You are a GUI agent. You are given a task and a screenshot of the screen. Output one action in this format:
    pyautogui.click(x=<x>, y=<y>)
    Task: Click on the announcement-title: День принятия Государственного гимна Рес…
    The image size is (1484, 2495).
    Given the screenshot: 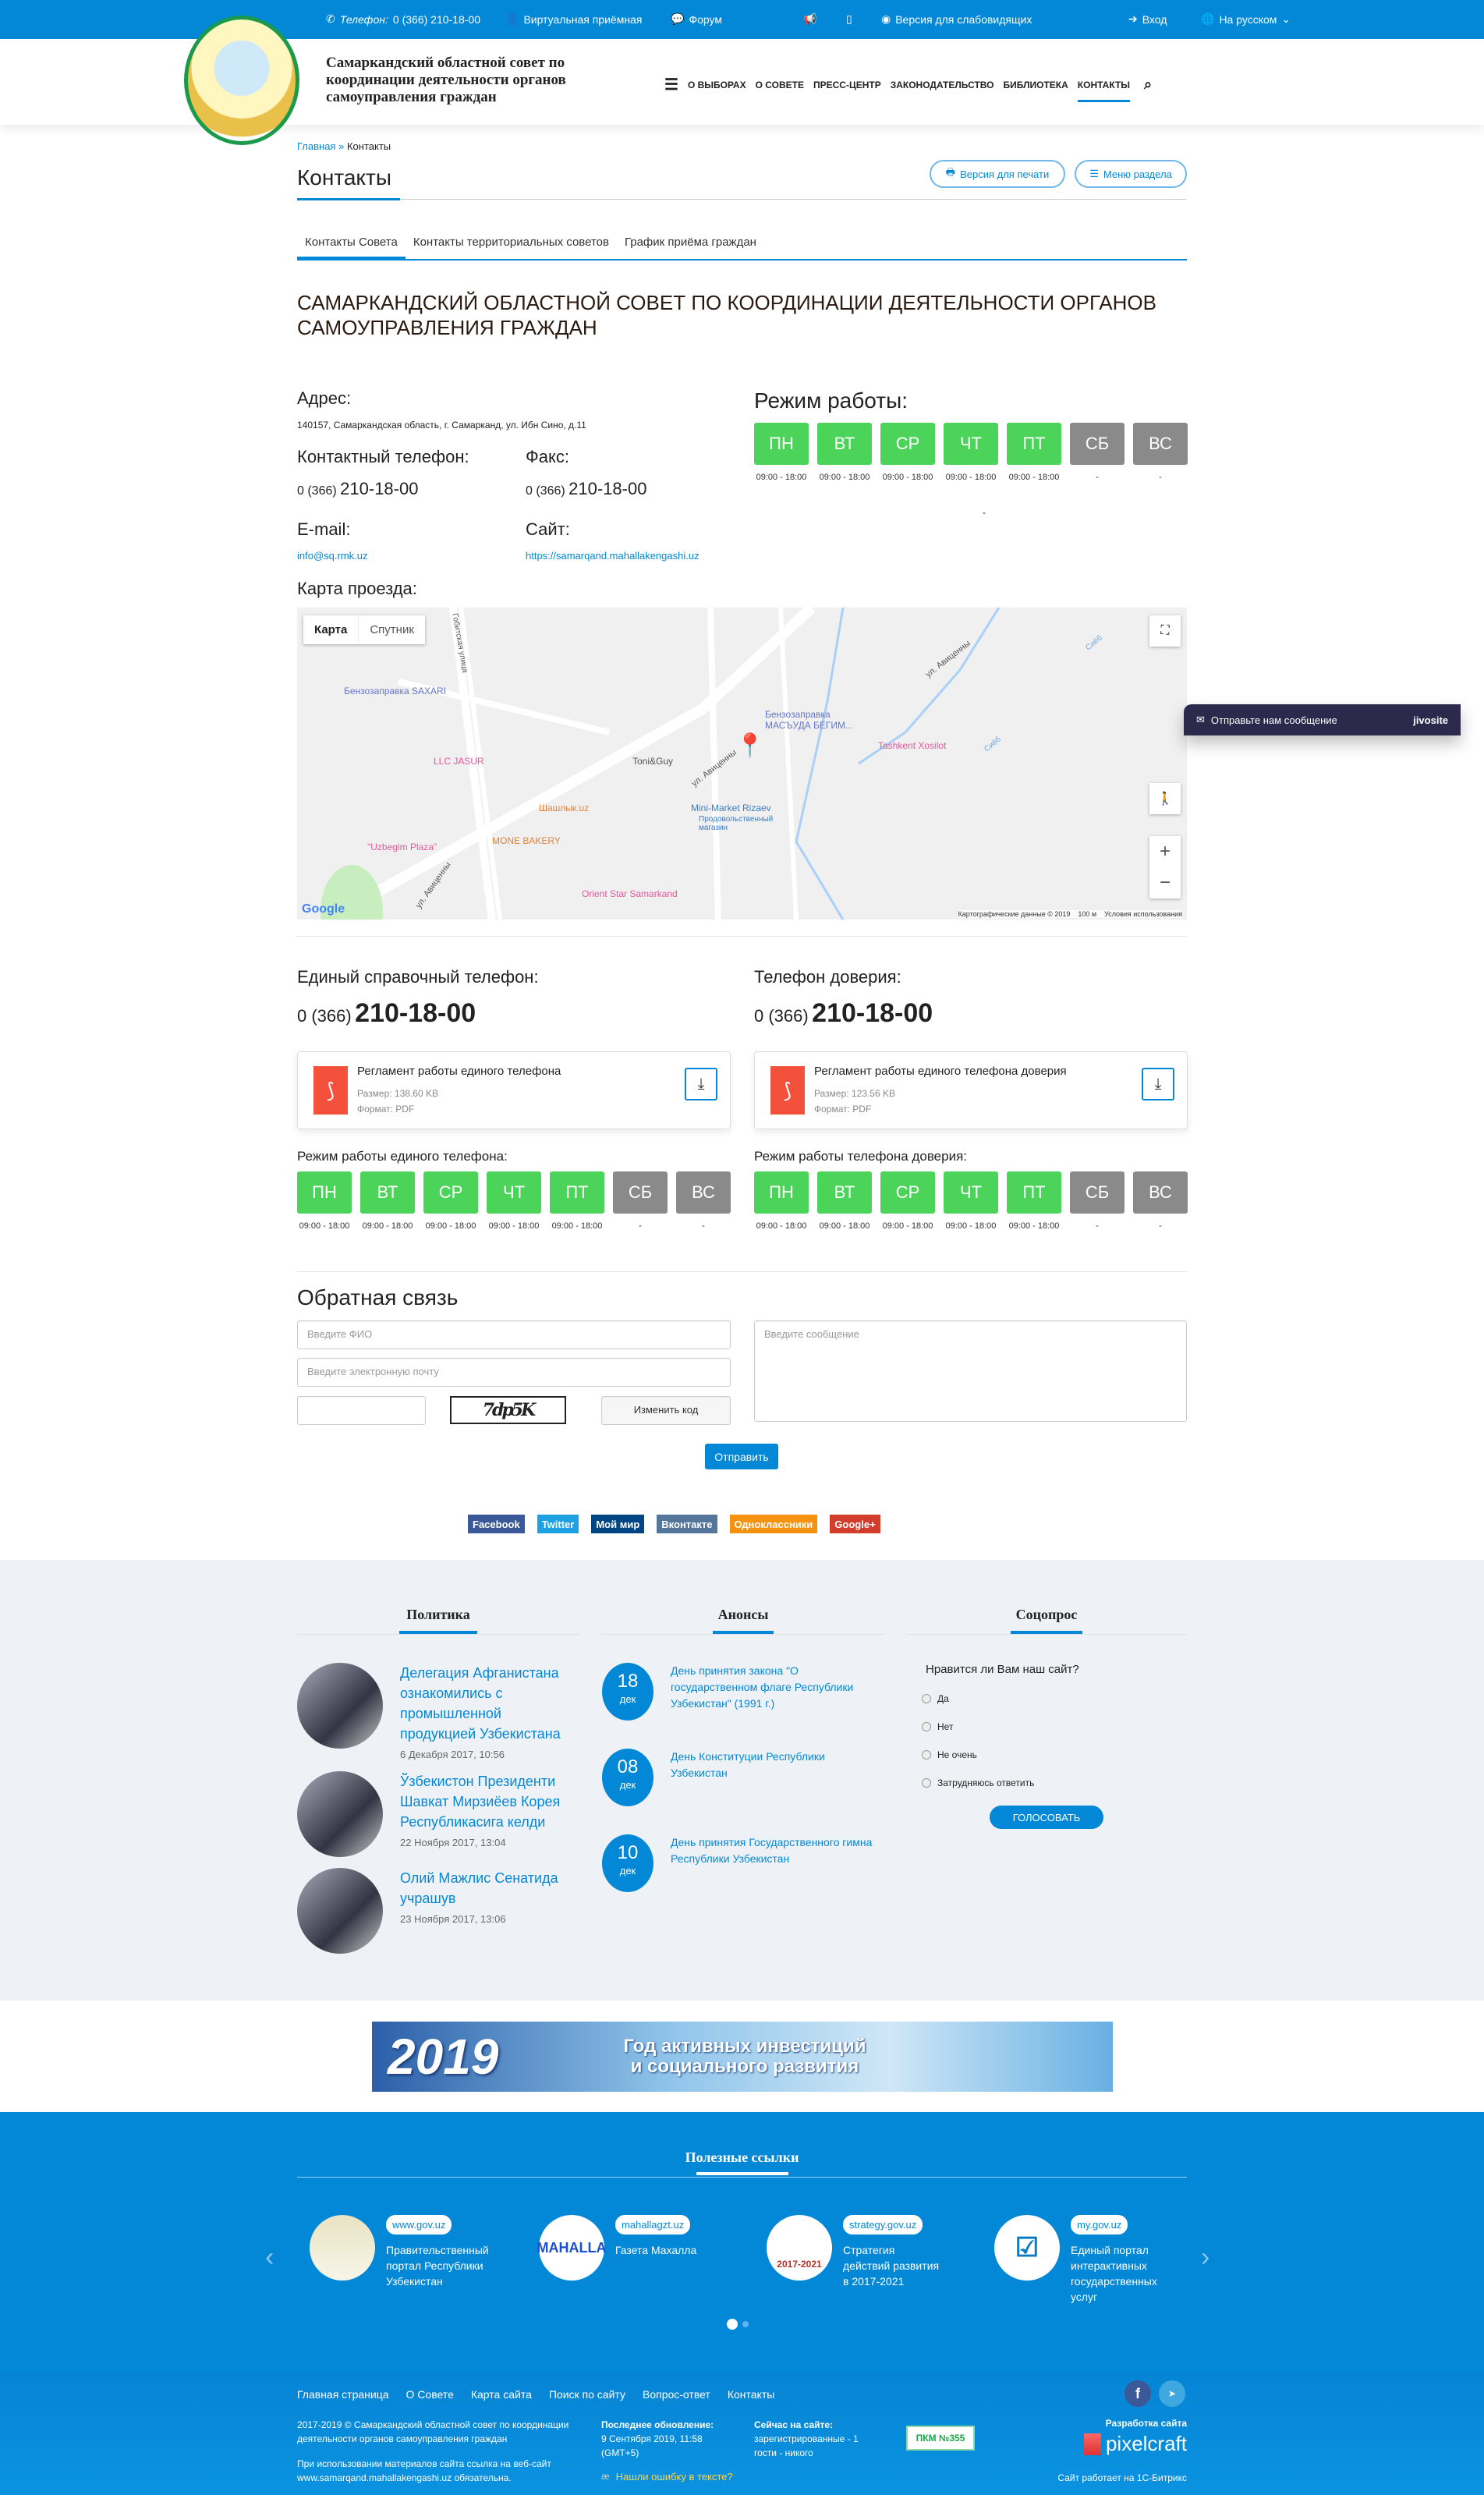 What is the action you would take?
    pyautogui.click(x=777, y=1863)
    